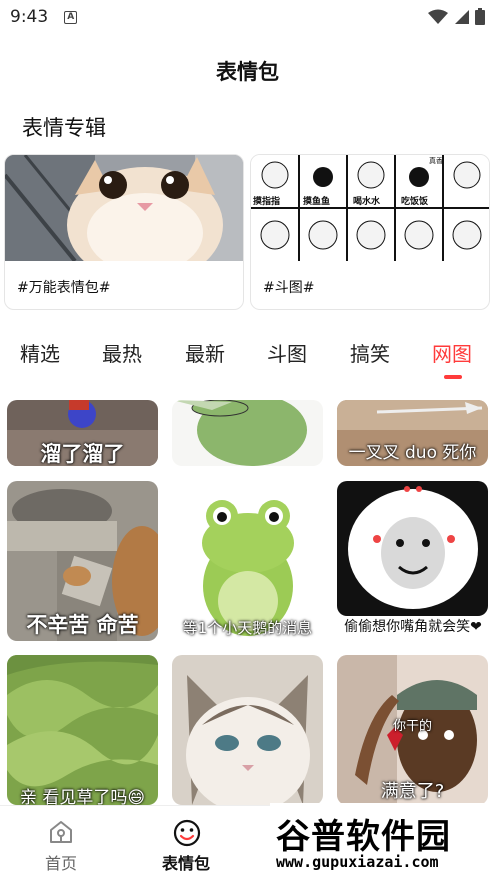 The height and width of the screenshot is (880, 495). Describe the element at coordinates (438, 16) in the screenshot. I see `wifi-icon` at that location.